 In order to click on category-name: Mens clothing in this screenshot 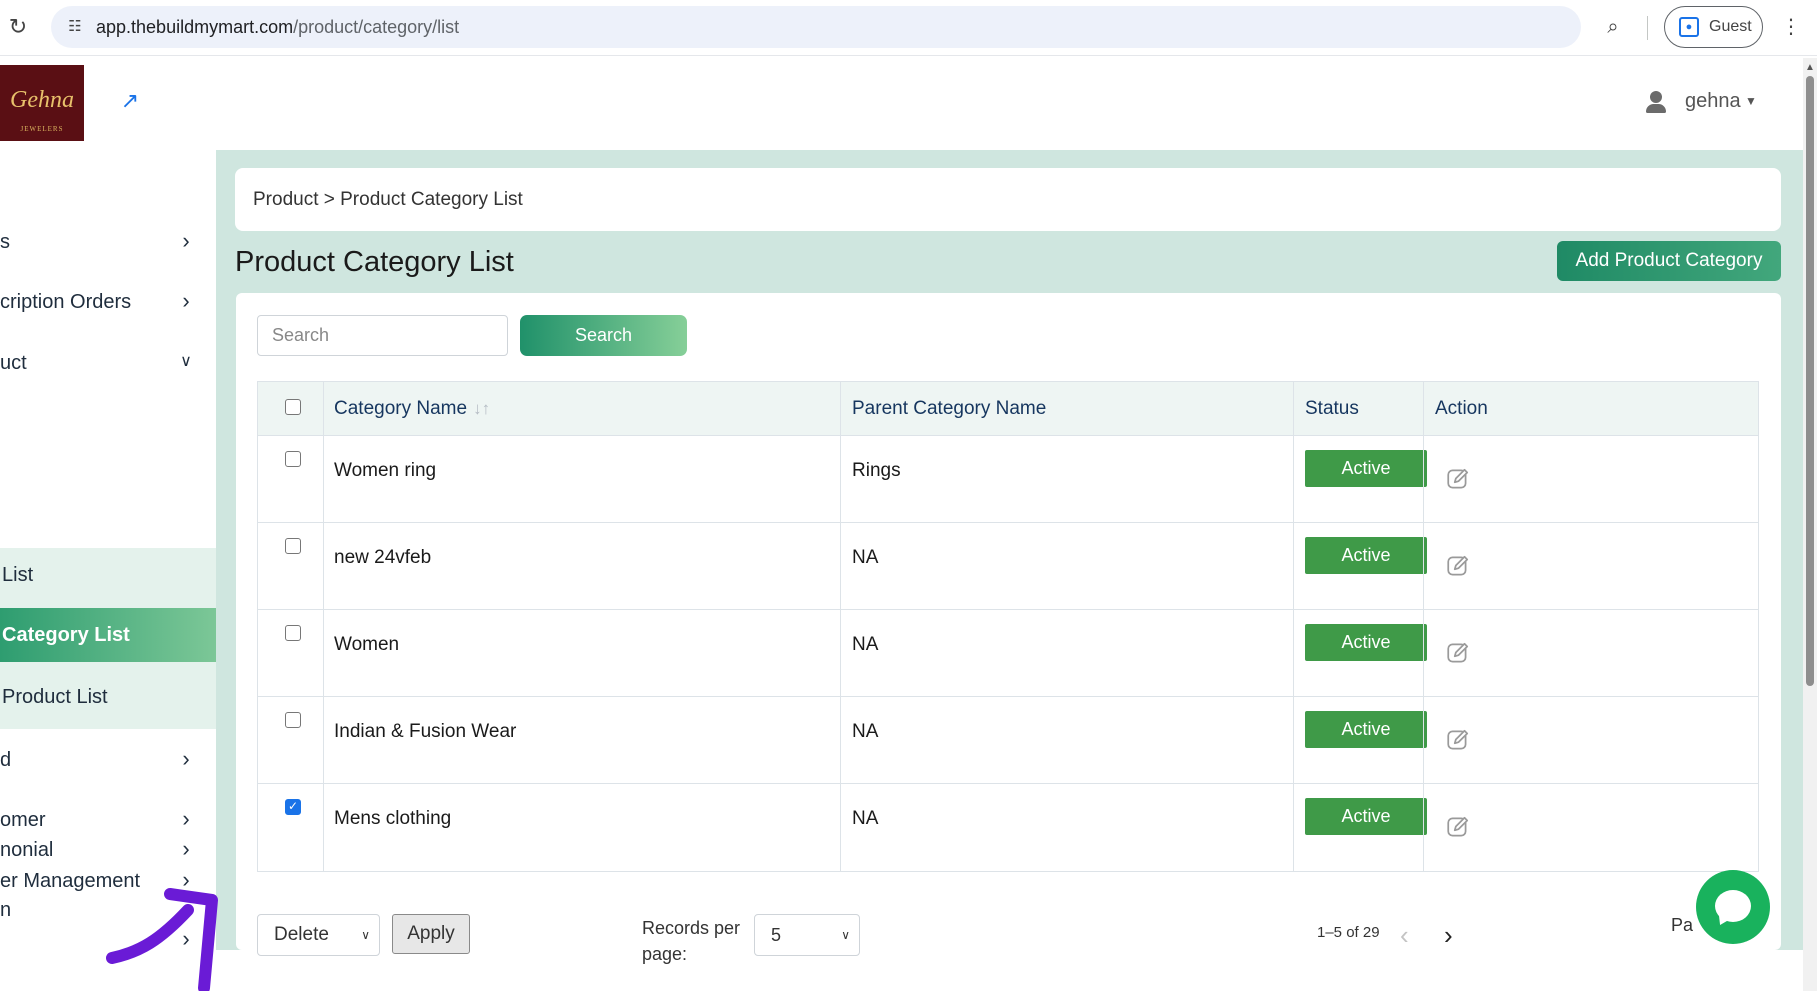, I will do `click(393, 818)`.